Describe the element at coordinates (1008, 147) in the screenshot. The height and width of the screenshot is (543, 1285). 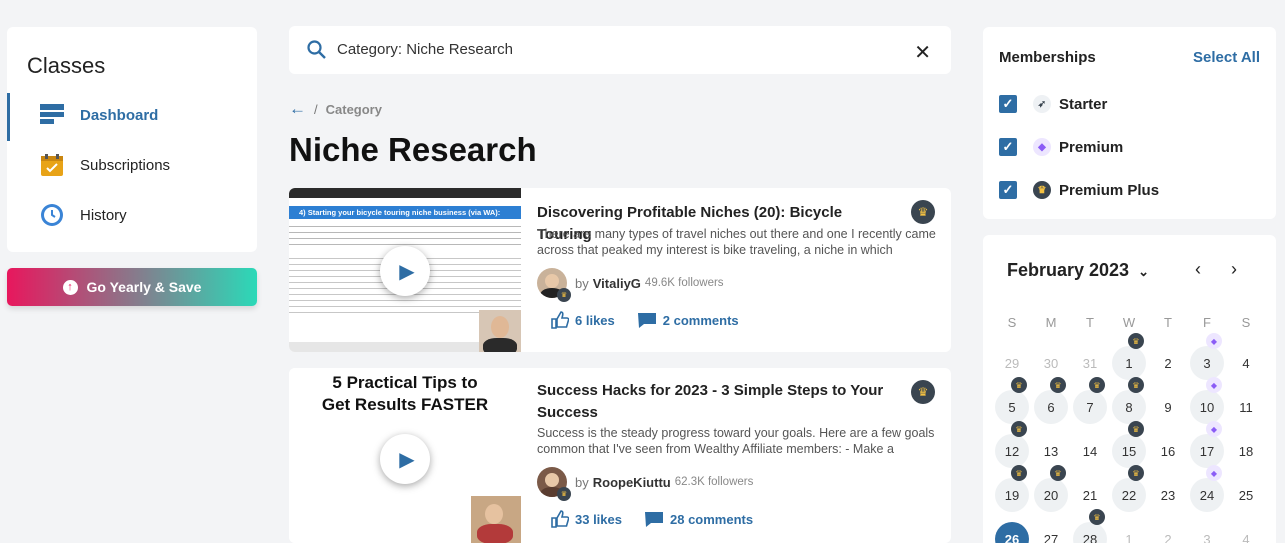
I see `premium-checkbox: ✓` at that location.